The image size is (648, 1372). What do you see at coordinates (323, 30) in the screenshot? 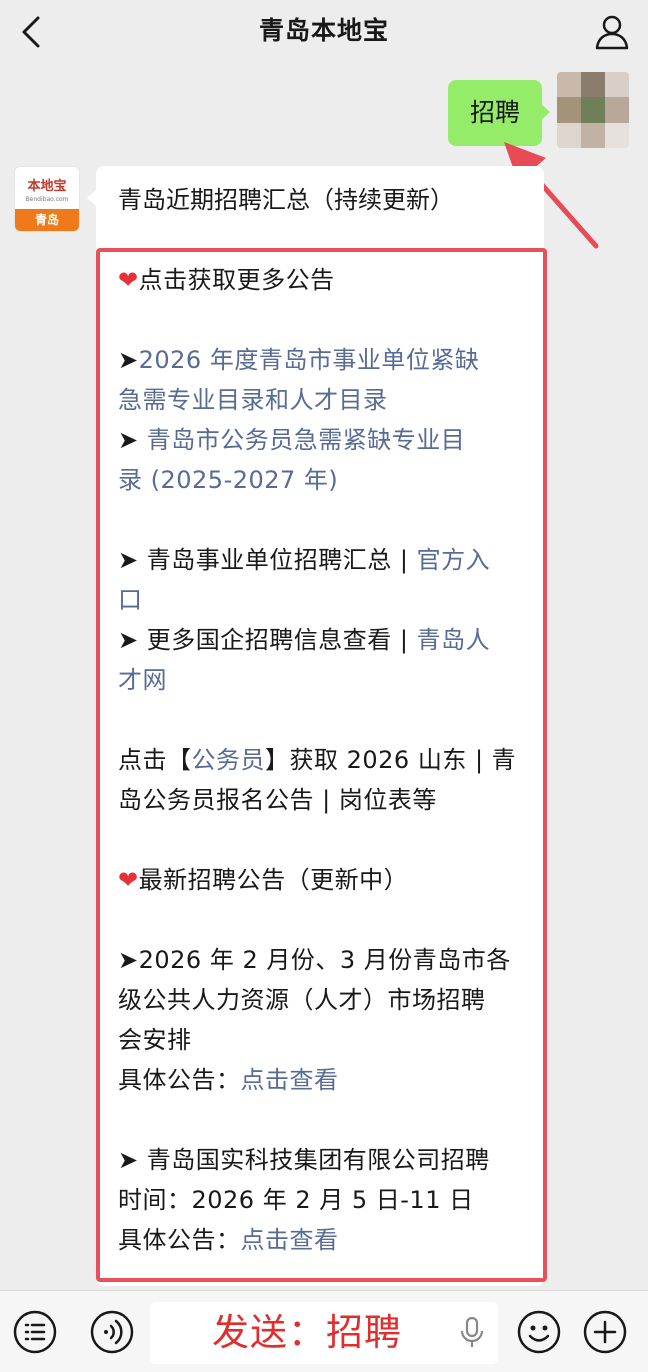
I see `chat-title: 青岛本地宝` at bounding box center [323, 30].